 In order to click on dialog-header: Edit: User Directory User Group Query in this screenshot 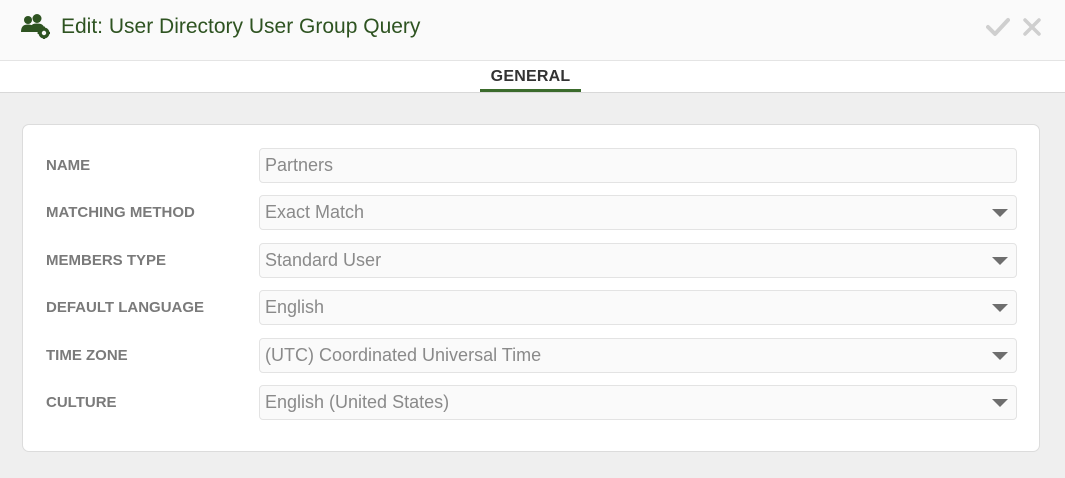, I will do `click(532, 30)`.